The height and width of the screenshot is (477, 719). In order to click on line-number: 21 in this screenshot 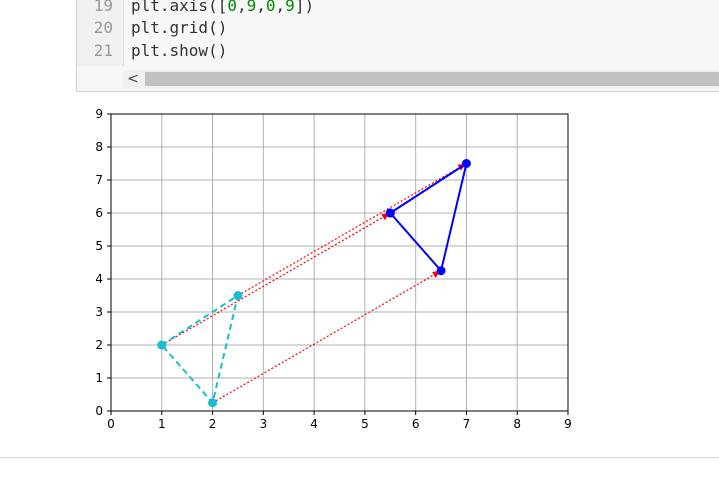, I will do `click(103, 50)`.